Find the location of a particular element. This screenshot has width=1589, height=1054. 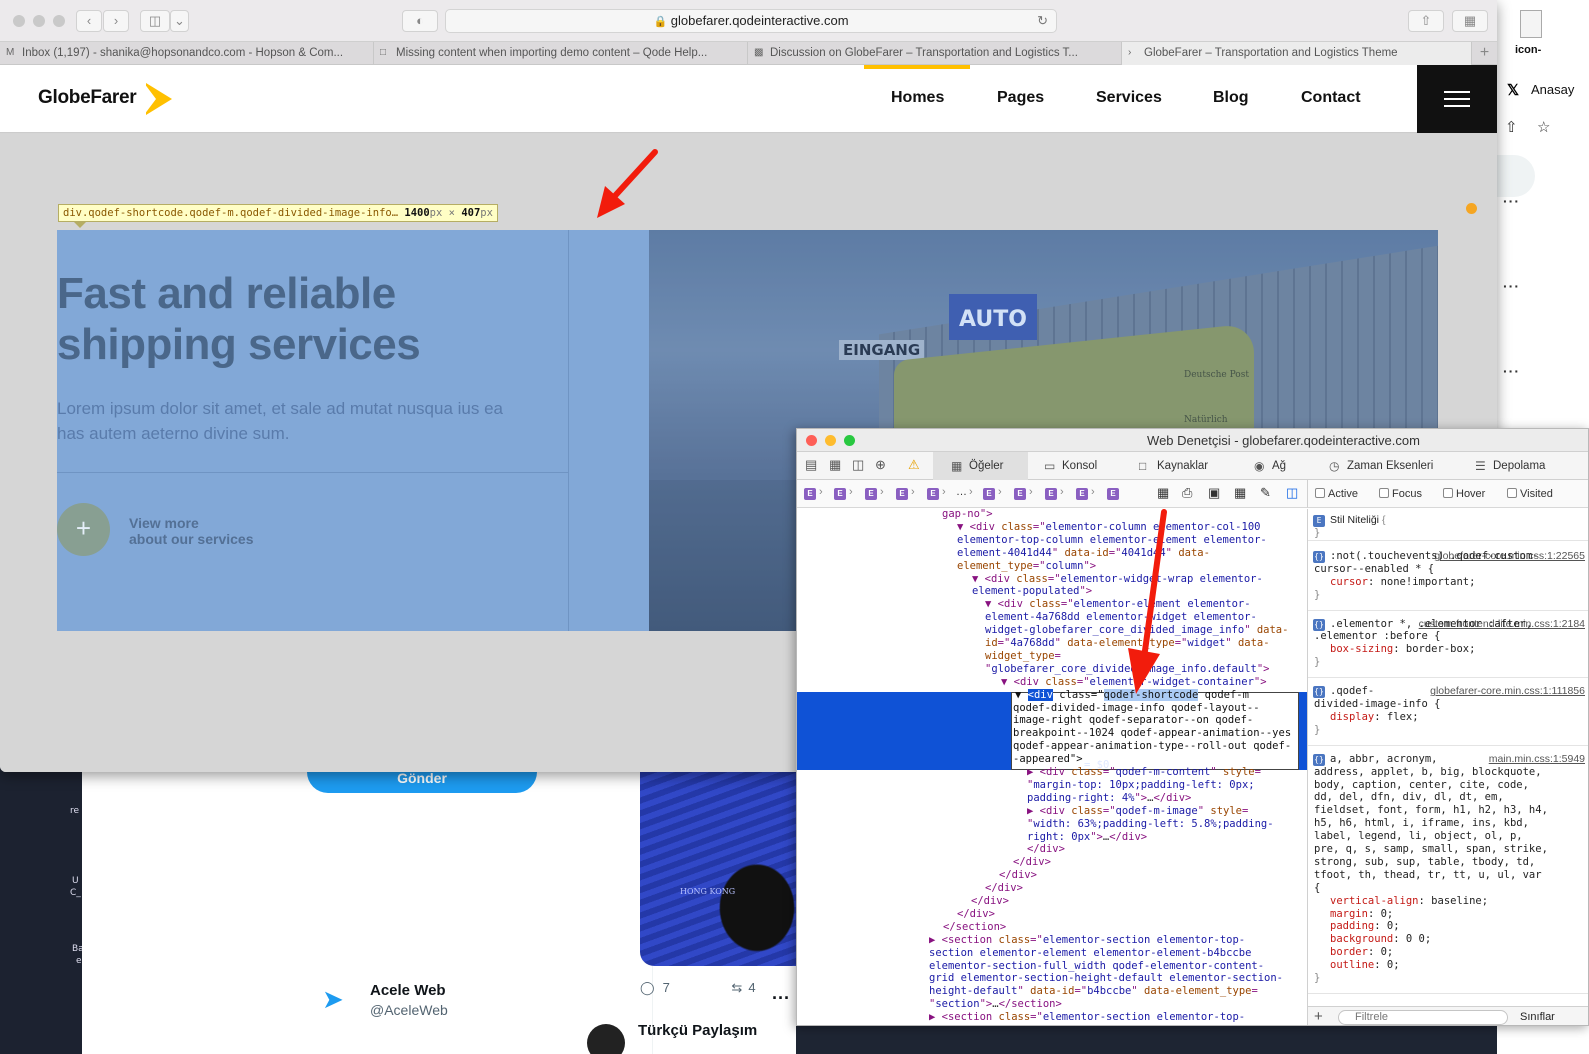

dom-node-line: gap-no"> is located at coordinates (967, 515).